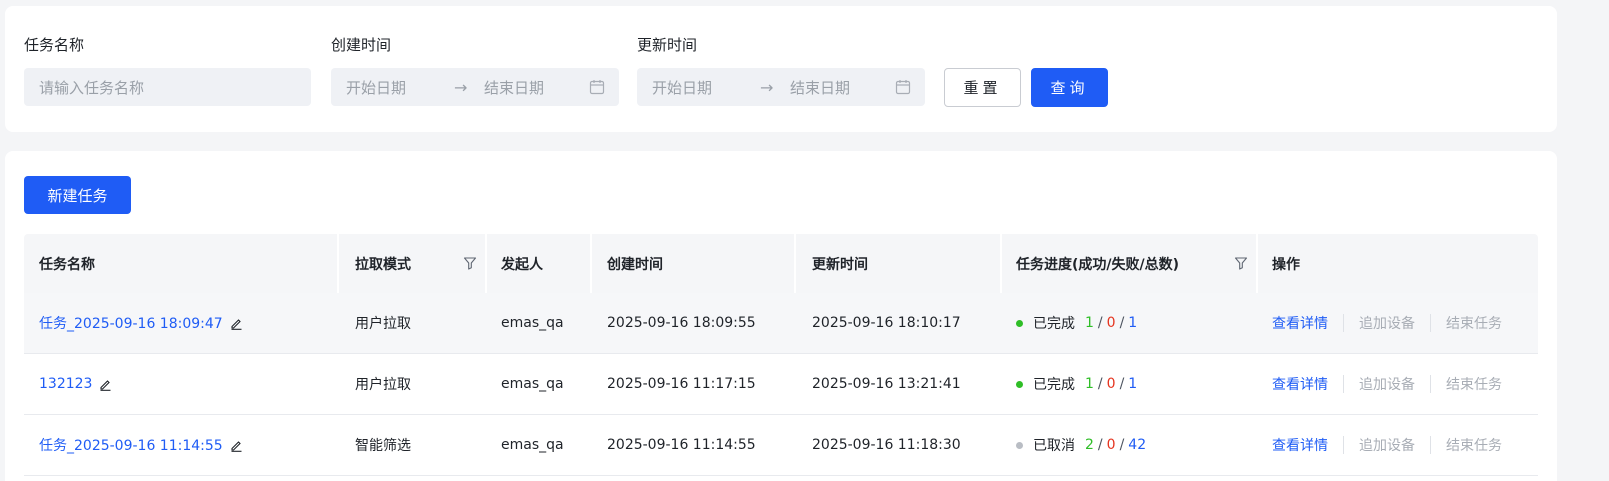 The height and width of the screenshot is (481, 1609). Describe the element at coordinates (781, 87) in the screenshot. I see `updated-date-range-picker: 开始日期 → 结束日期` at that location.